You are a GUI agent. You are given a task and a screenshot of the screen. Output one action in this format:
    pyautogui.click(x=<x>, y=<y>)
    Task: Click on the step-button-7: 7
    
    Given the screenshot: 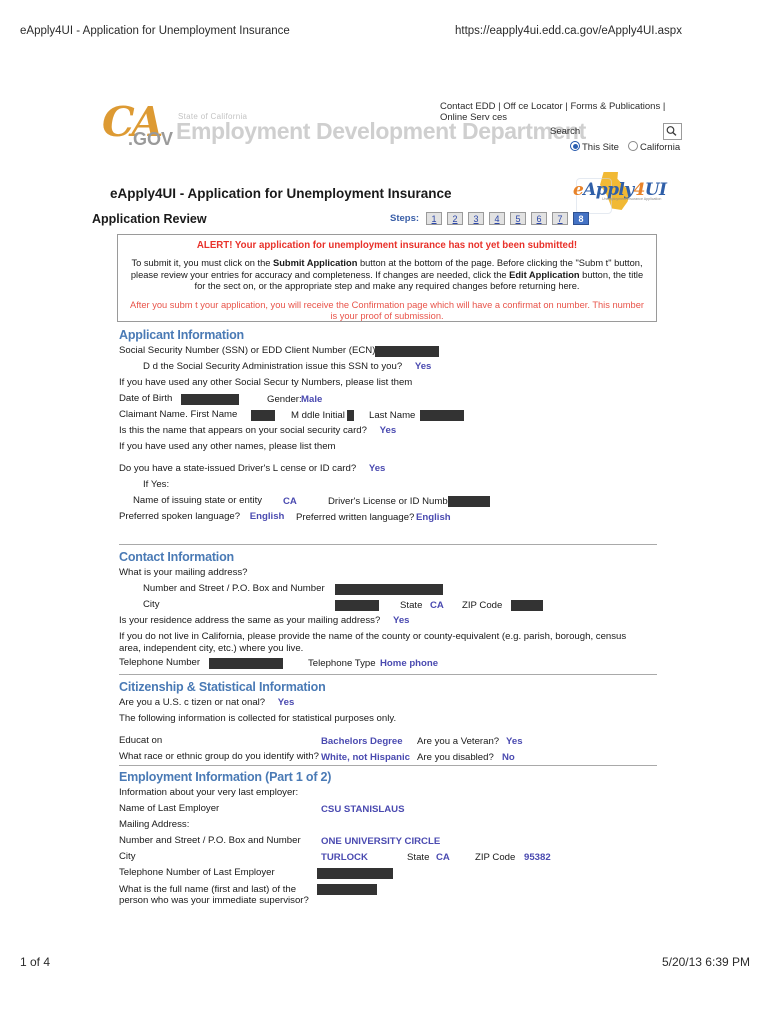 What is the action you would take?
    pyautogui.click(x=560, y=218)
    